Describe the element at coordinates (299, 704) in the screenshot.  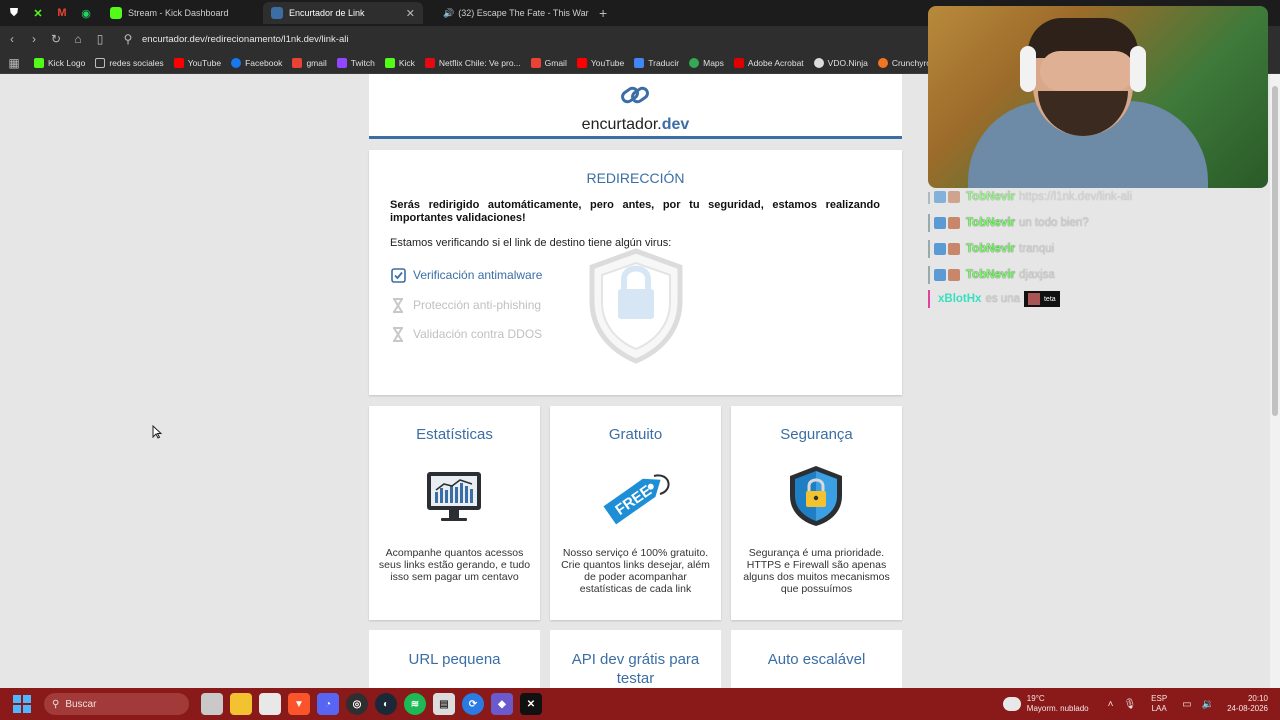
I see `brave-browser-icon: ▼` at that location.